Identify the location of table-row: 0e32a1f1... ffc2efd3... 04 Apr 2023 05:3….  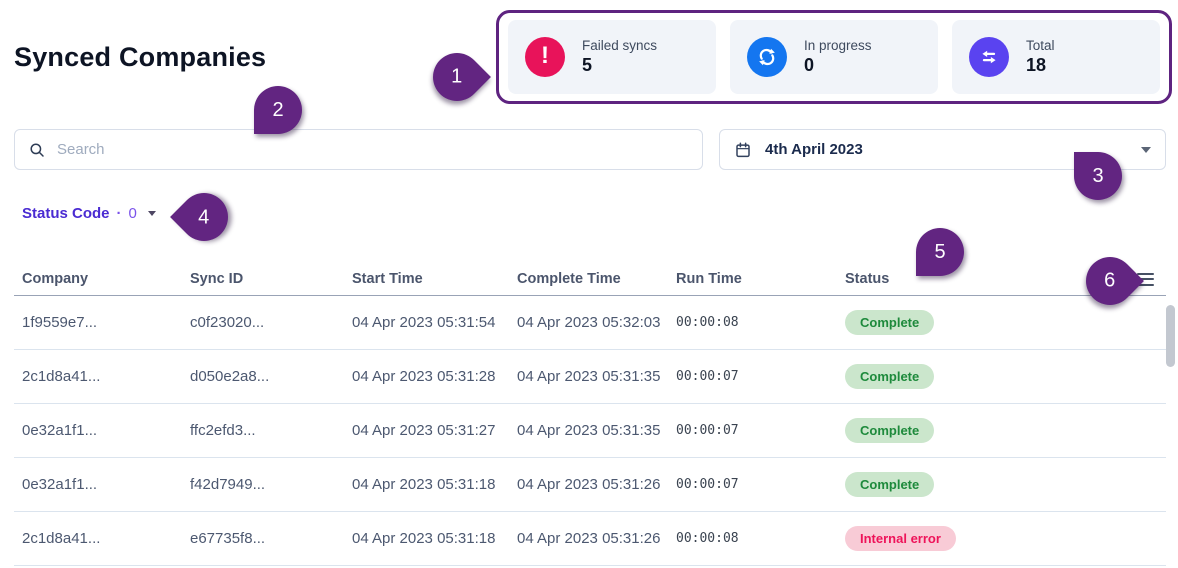
(590, 431).